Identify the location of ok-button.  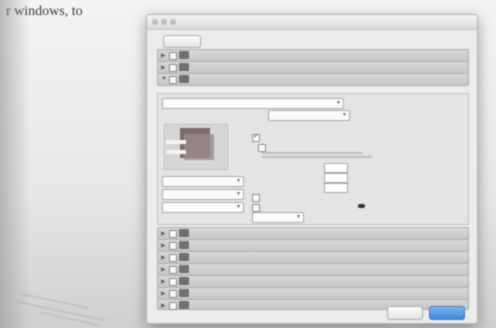
(447, 313).